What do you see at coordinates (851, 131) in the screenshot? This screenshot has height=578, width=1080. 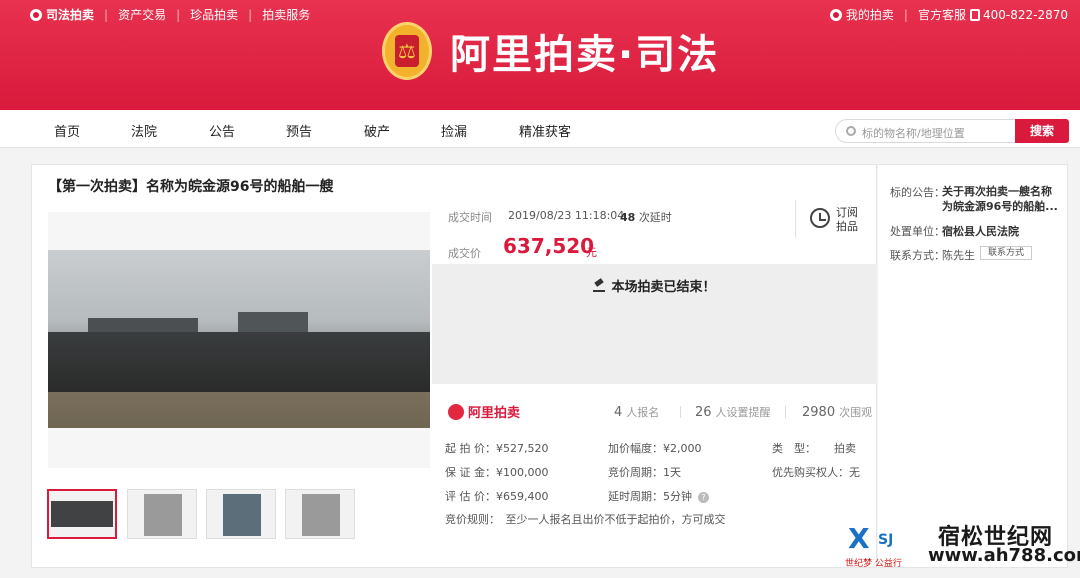 I see `search-icon` at bounding box center [851, 131].